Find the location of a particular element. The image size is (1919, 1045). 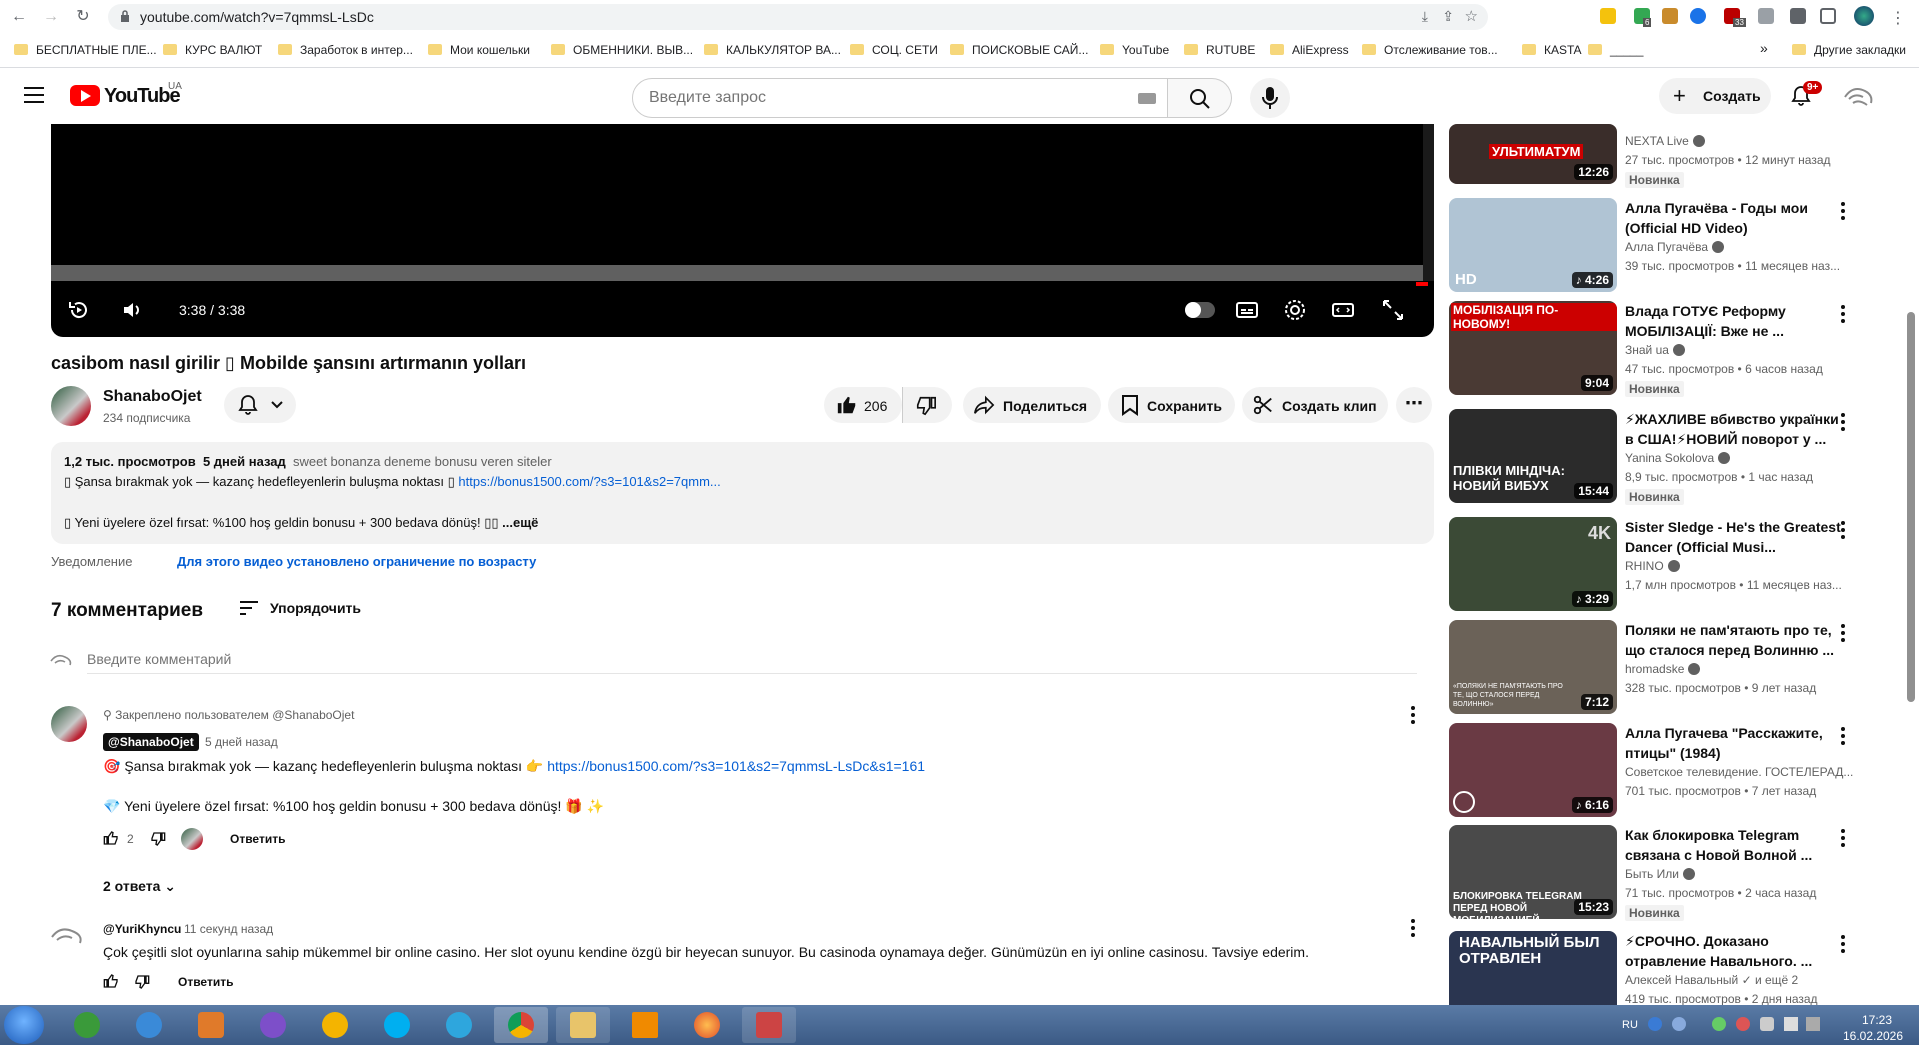

clock-date: 16.02.2026 is located at coordinates (1873, 1036).